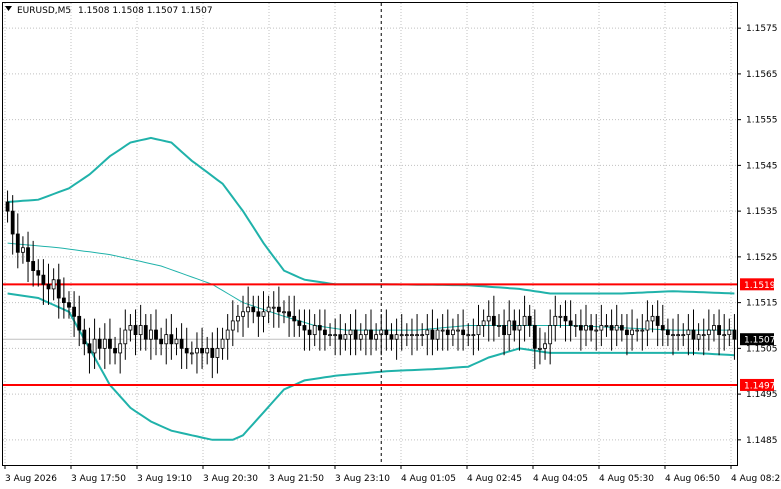 This screenshot has height=489, width=781. What do you see at coordinates (560, 479) in the screenshot?
I see `x-tick-label: 4 Aug 04:05` at bounding box center [560, 479].